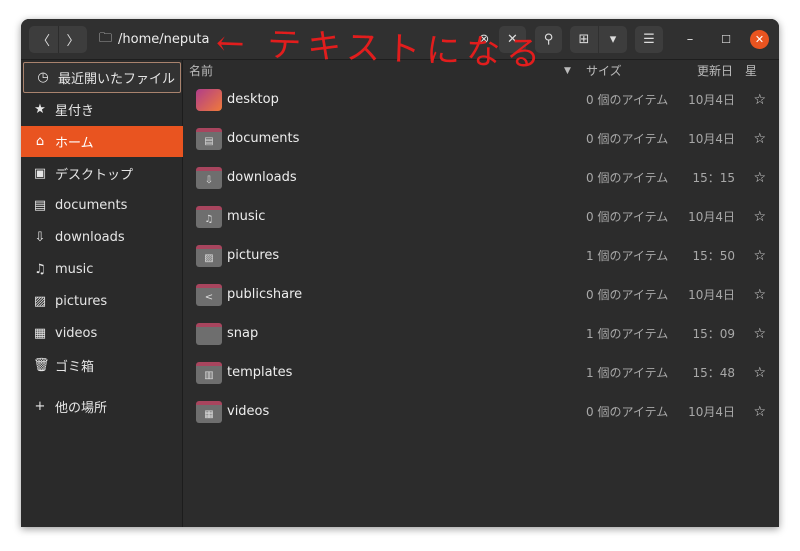 Image resolution: width=800 pixels, height=551 pixels. What do you see at coordinates (209, 375) in the screenshot?
I see `folder-emblem-icon: ▥` at bounding box center [209, 375].